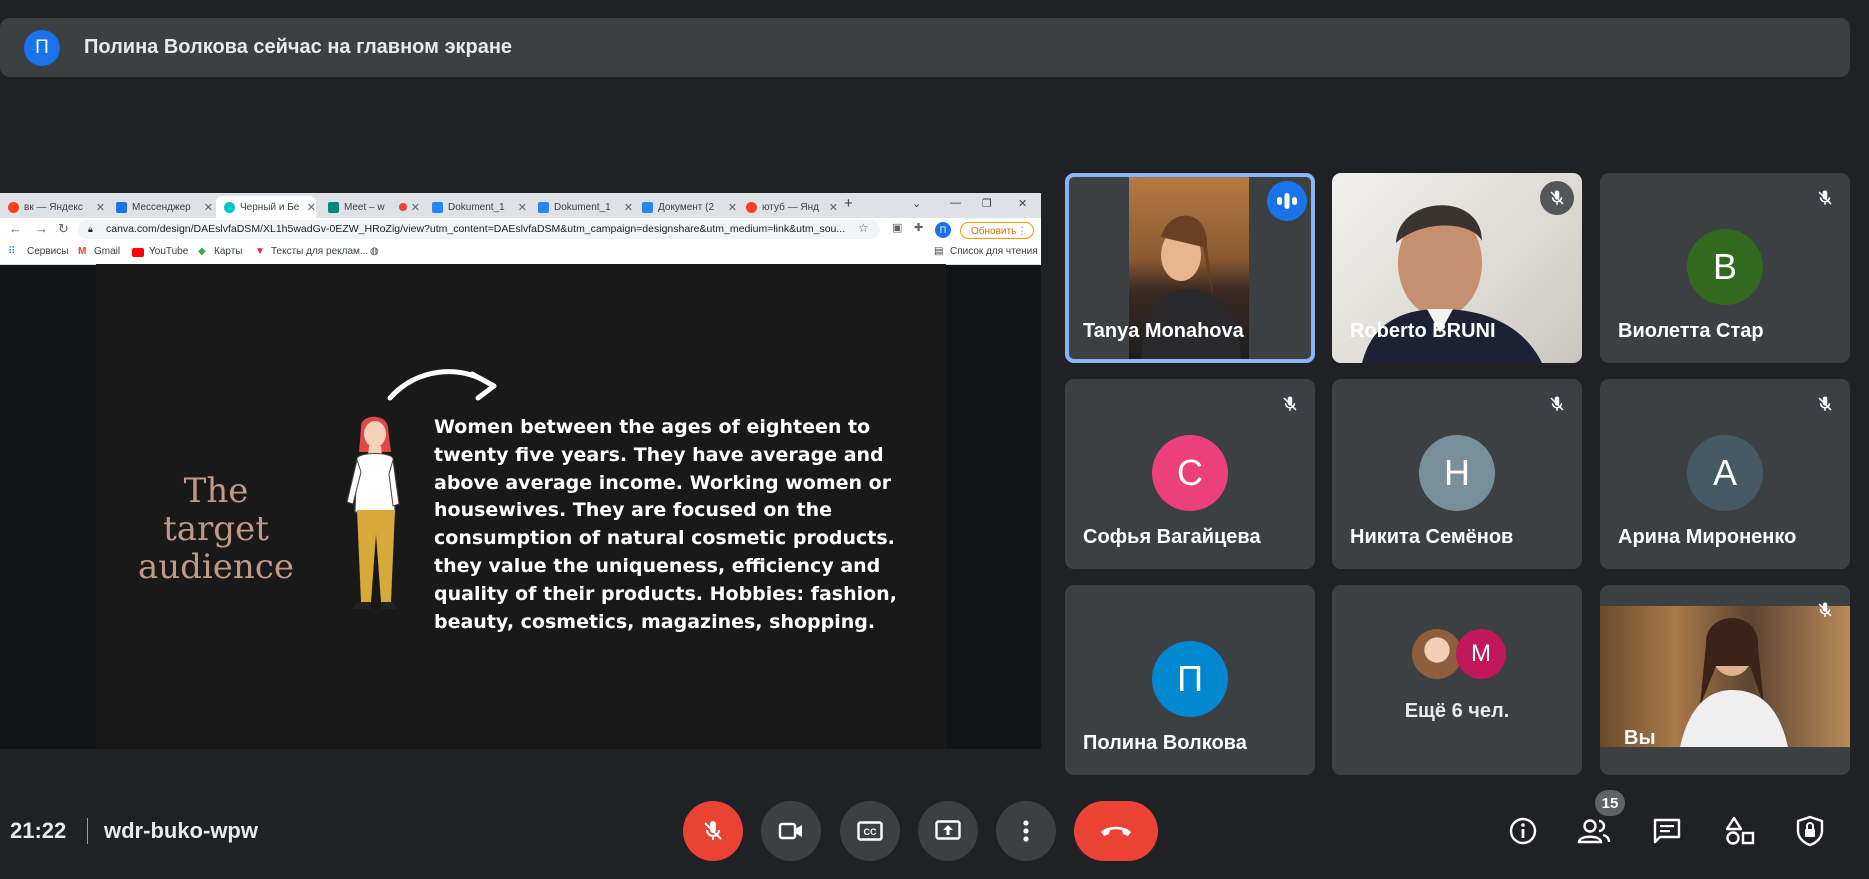 The height and width of the screenshot is (879, 1869). I want to click on participant-tile: Tanya Monahova, so click(1190, 268).